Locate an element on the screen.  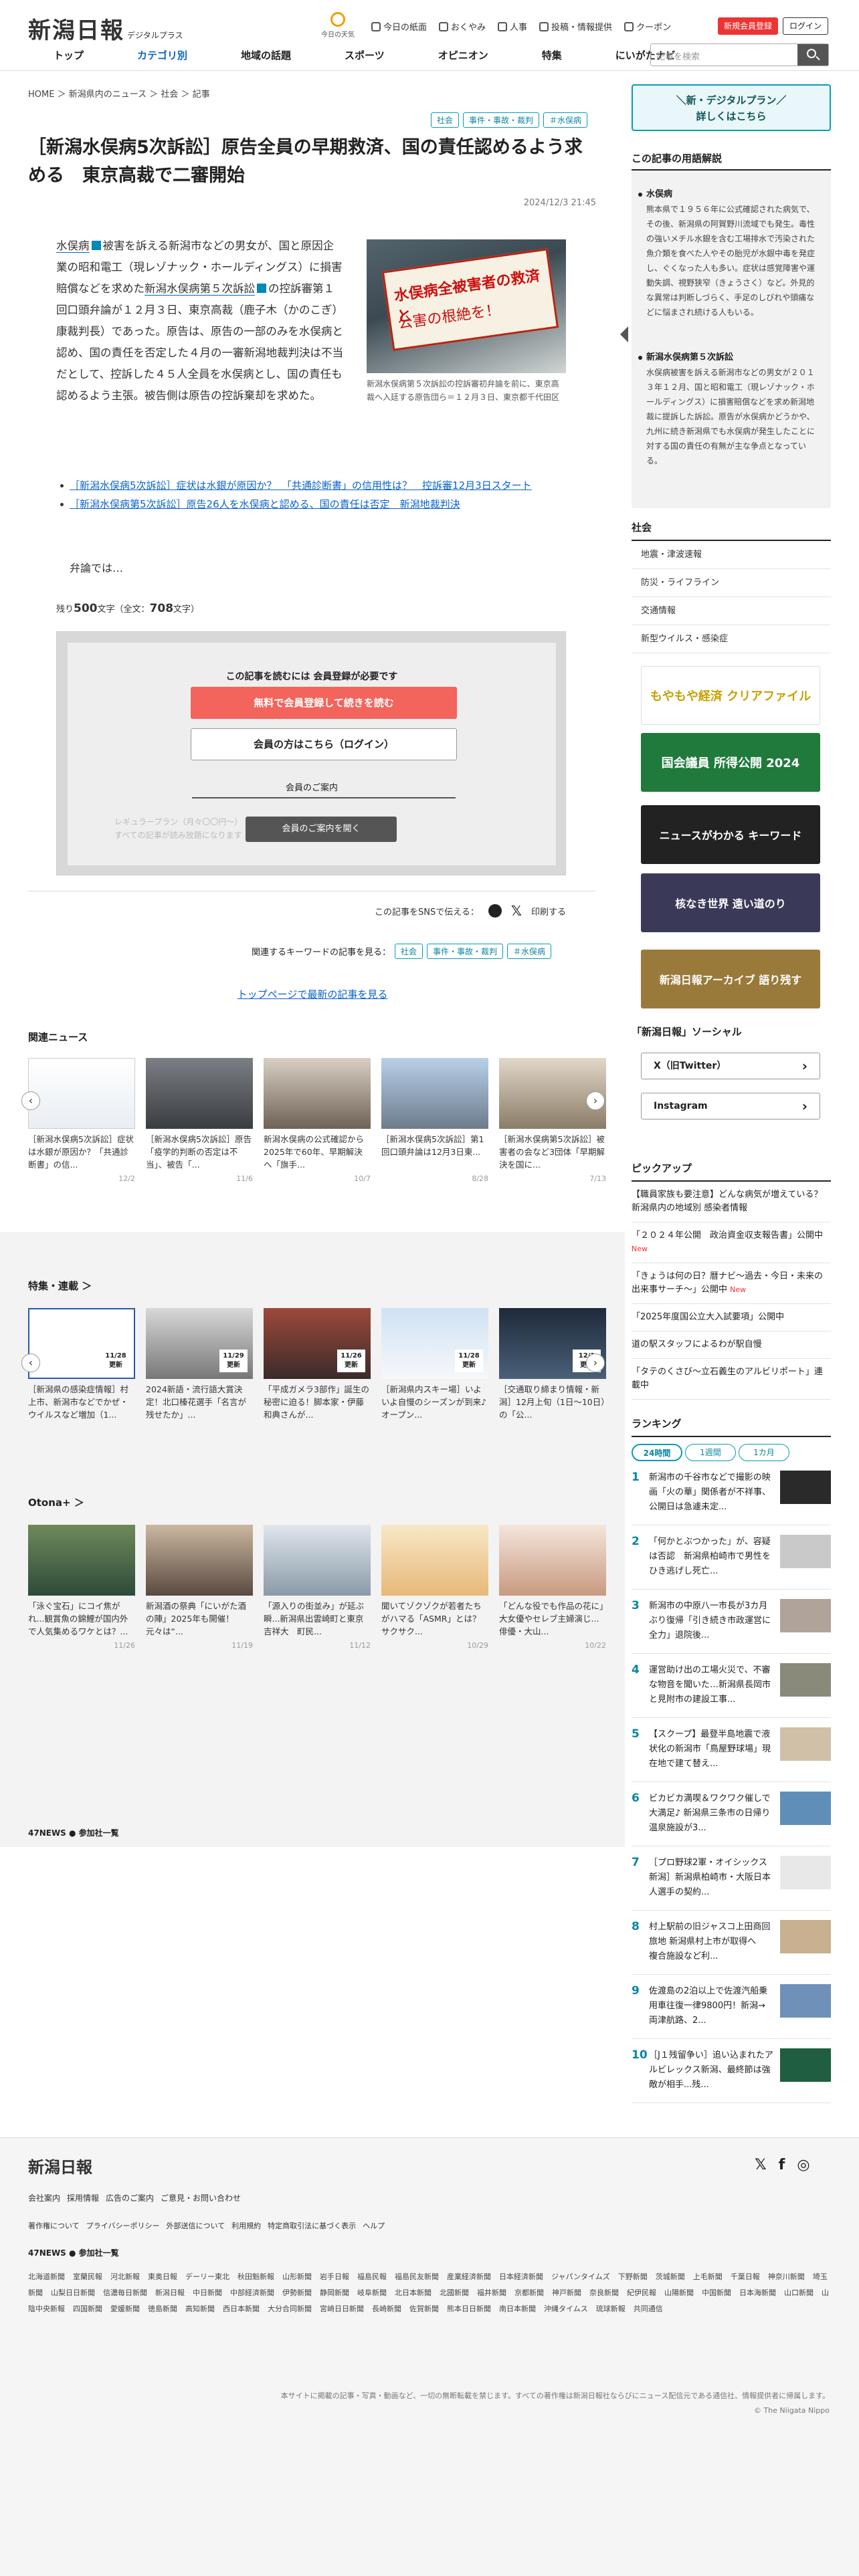
tab-1week: 1週間 is located at coordinates (710, 1452).